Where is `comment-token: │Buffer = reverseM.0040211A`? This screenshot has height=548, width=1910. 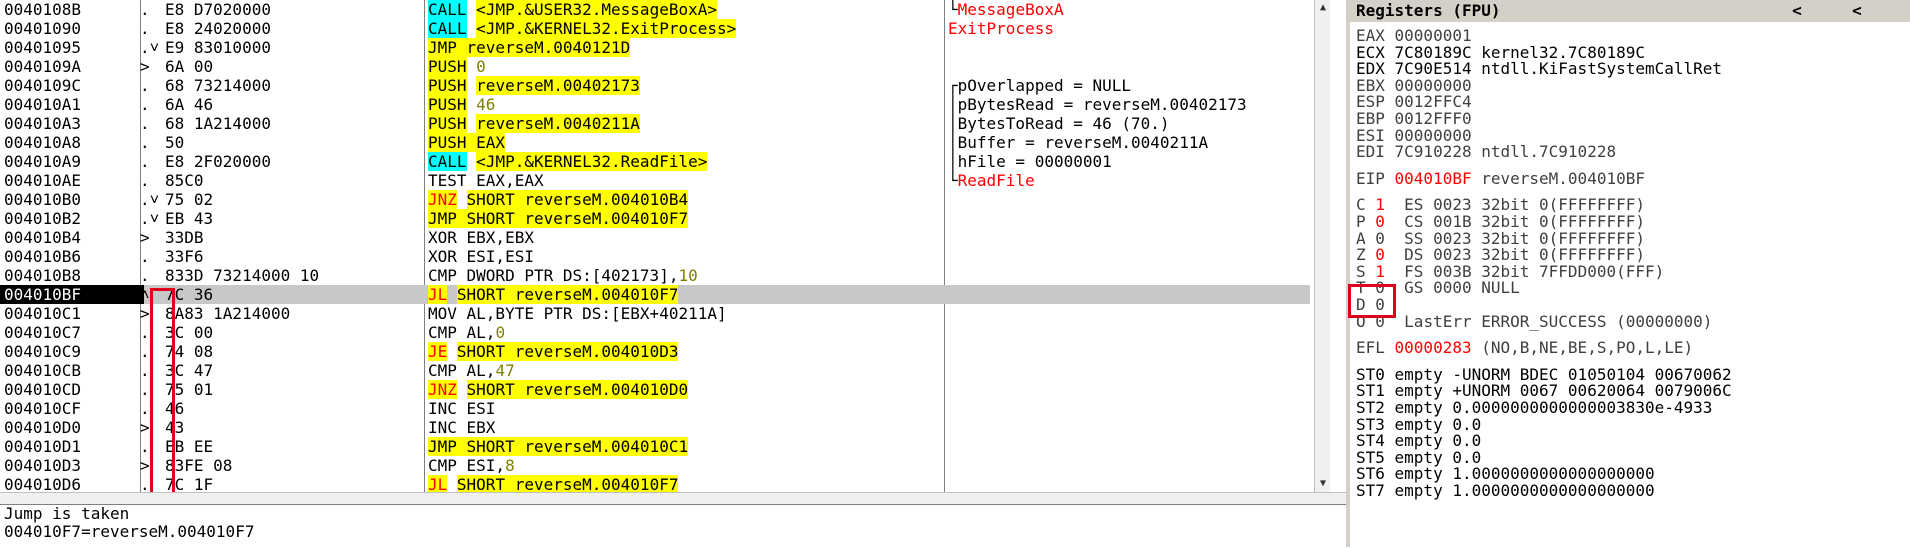 comment-token: │Buffer = reverseM.0040211A is located at coordinates (1078, 142).